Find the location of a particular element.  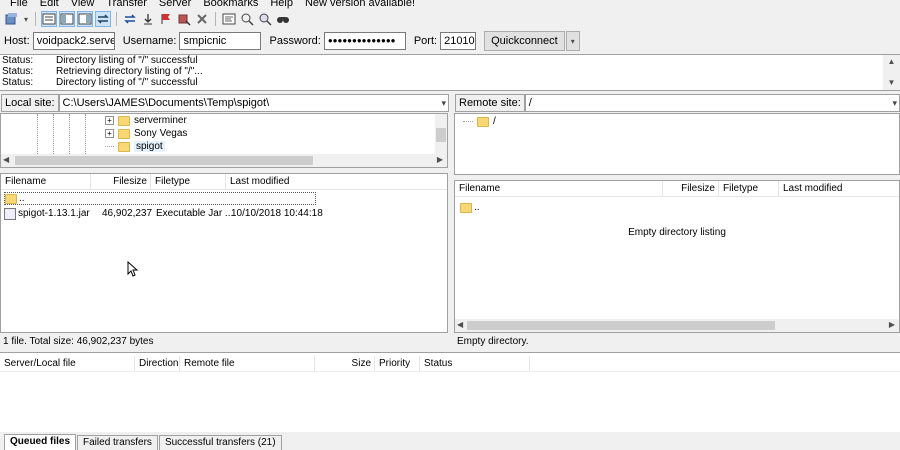

tab-failed-transfers: Failed transfers is located at coordinates (117, 442).